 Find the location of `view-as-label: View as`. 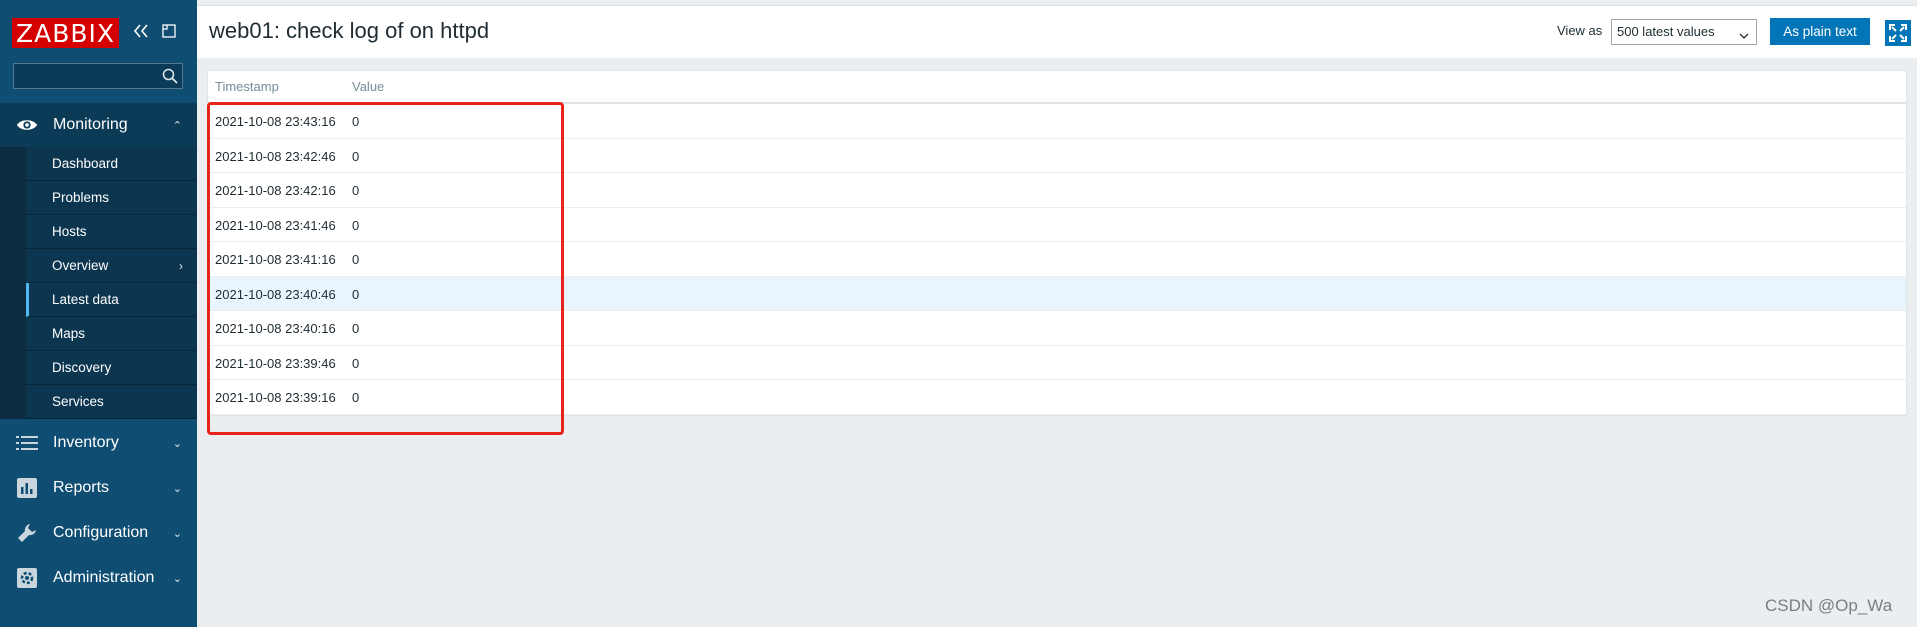

view-as-label: View as is located at coordinates (1580, 30).